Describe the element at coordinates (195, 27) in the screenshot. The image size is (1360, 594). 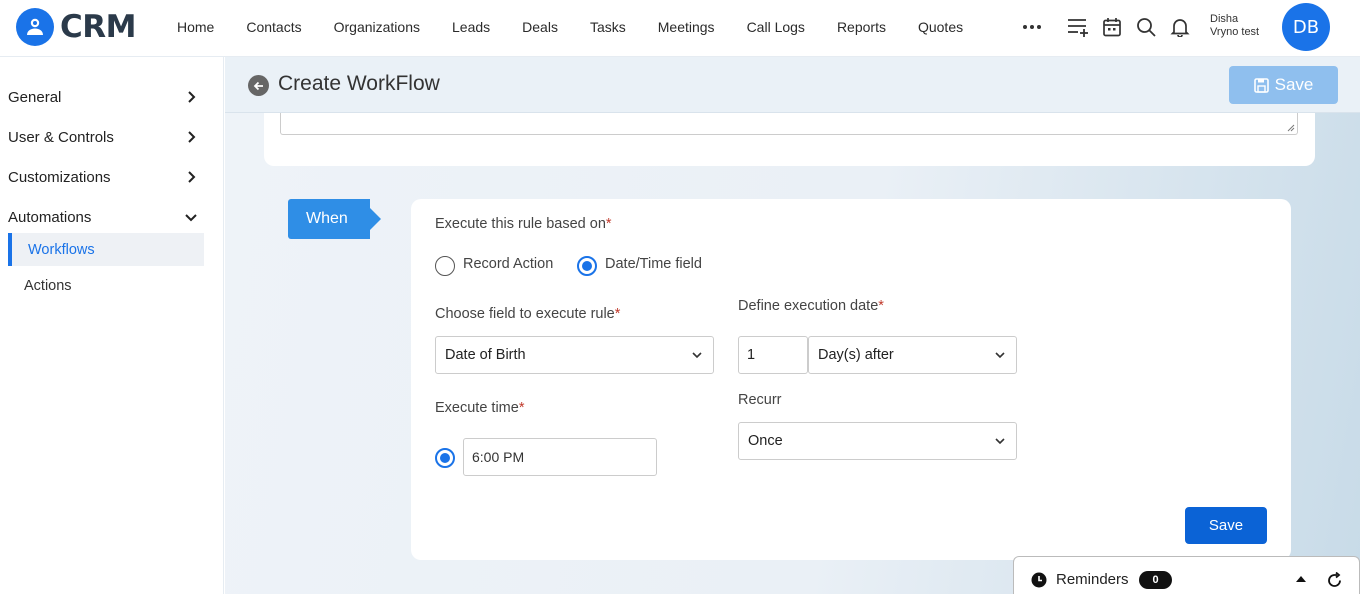
I see `nav-home: Home` at that location.